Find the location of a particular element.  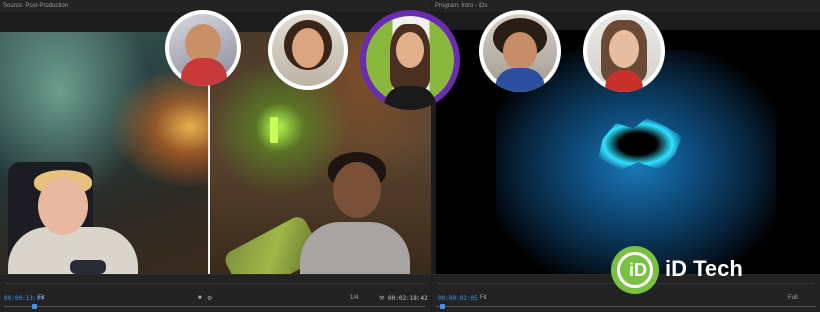

source-fit-select: Fit is located at coordinates (41, 298).